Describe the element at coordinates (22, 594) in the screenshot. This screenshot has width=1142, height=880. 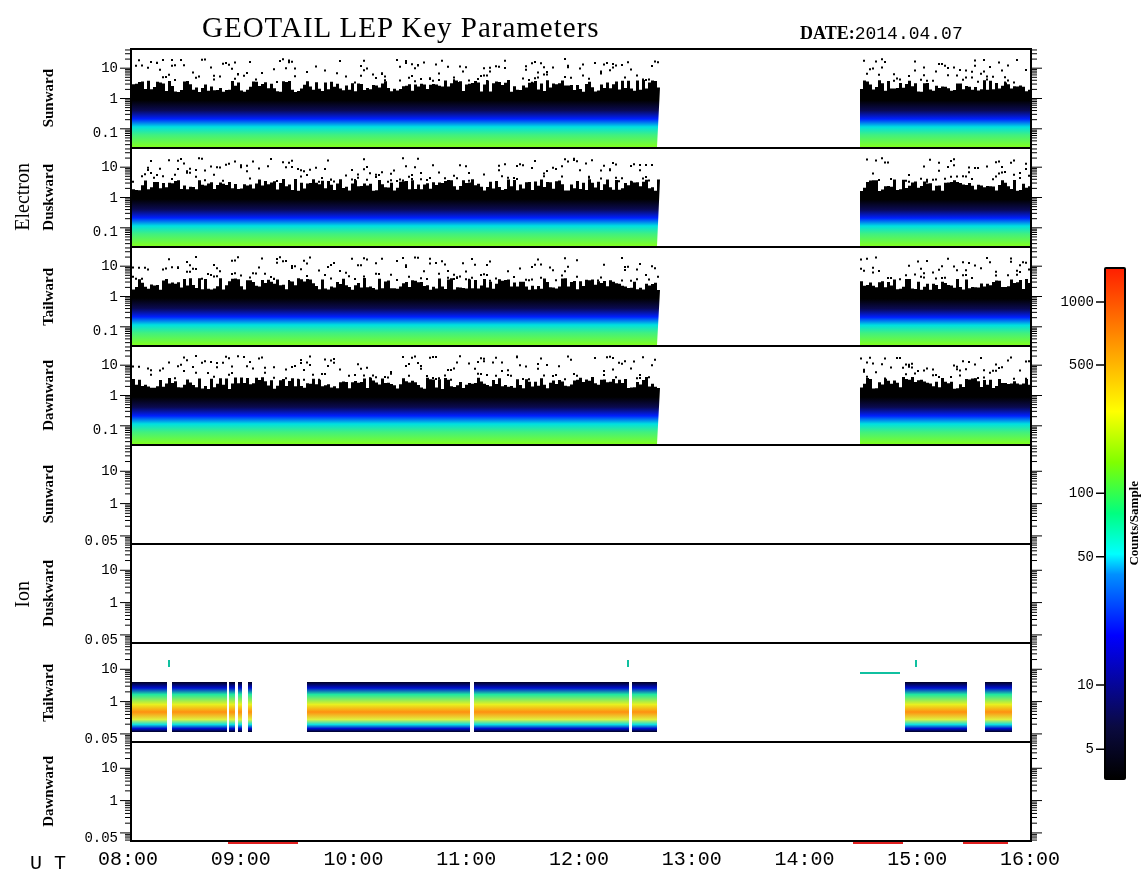
I see `species-label: Ion` at that location.